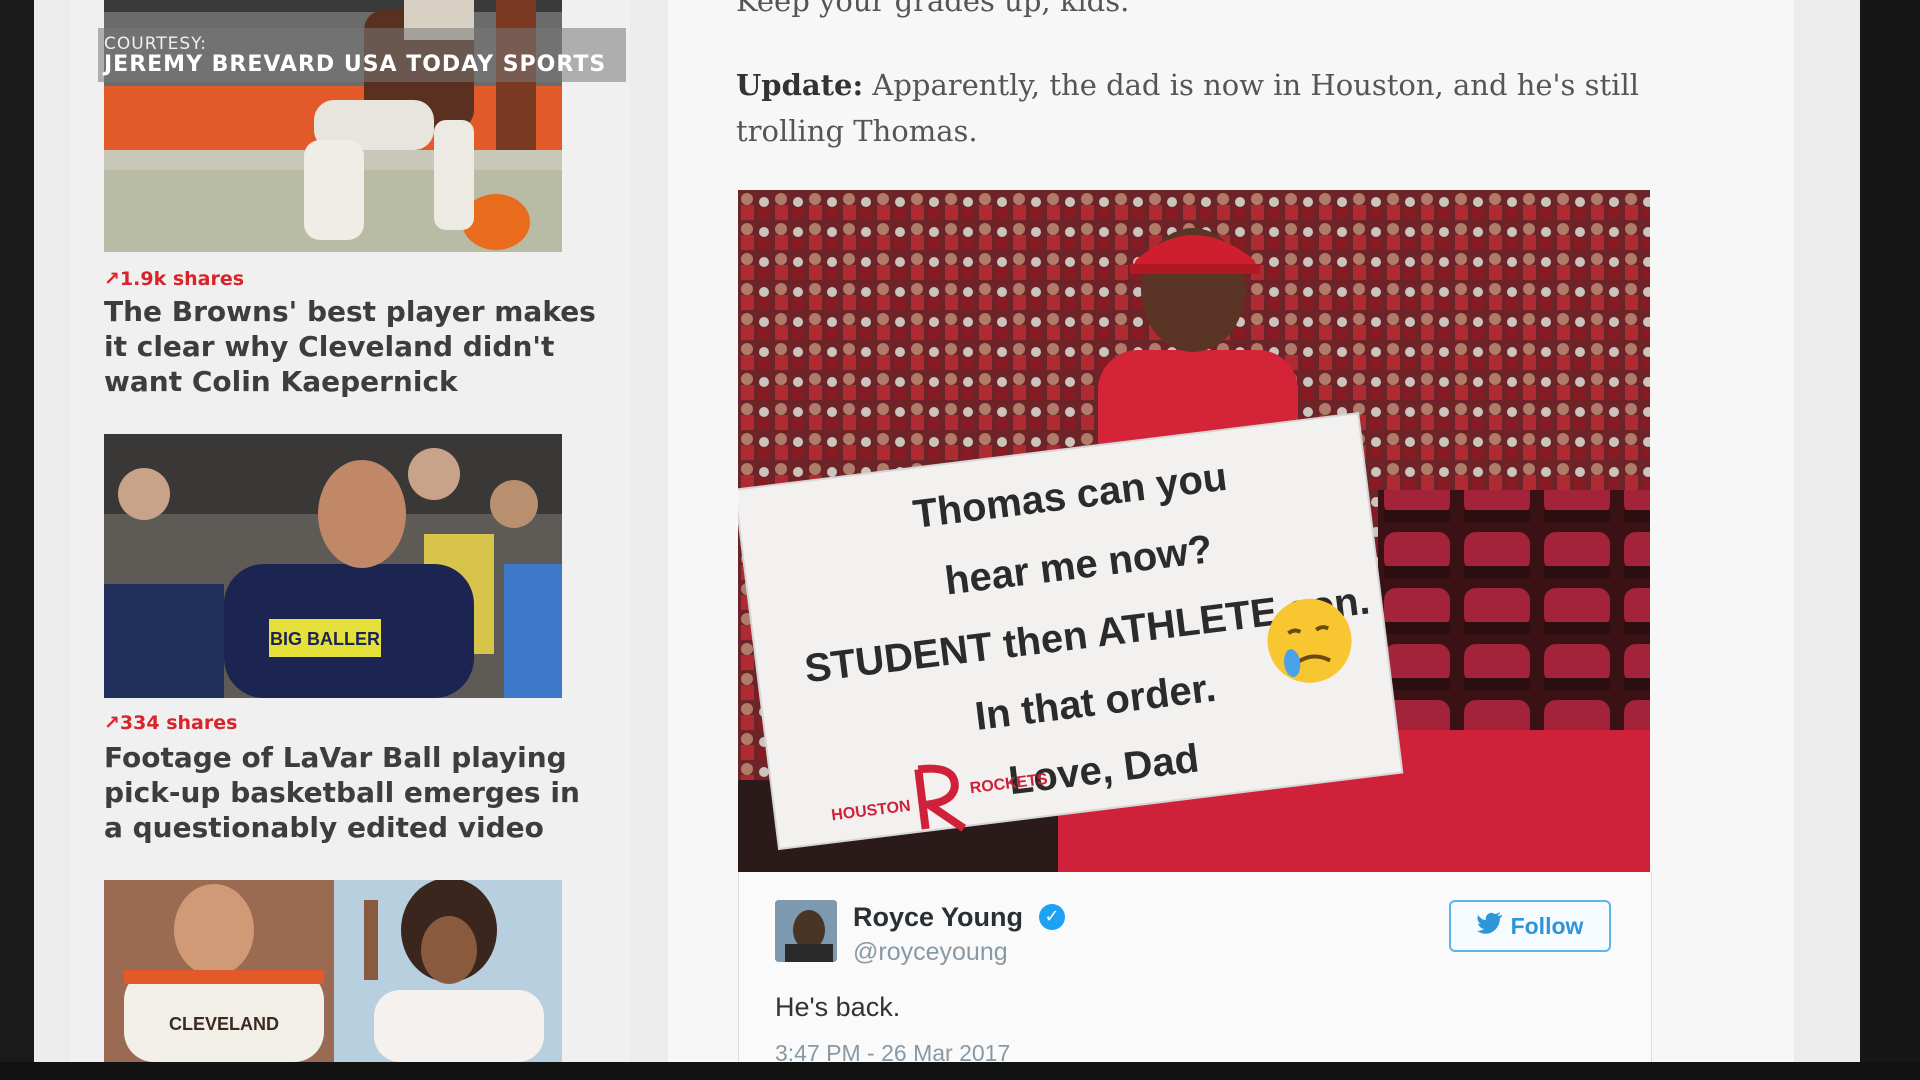 The height and width of the screenshot is (1080, 1920). I want to click on article-paragraph: Keep your grades up, kids., so click(1236, 12).